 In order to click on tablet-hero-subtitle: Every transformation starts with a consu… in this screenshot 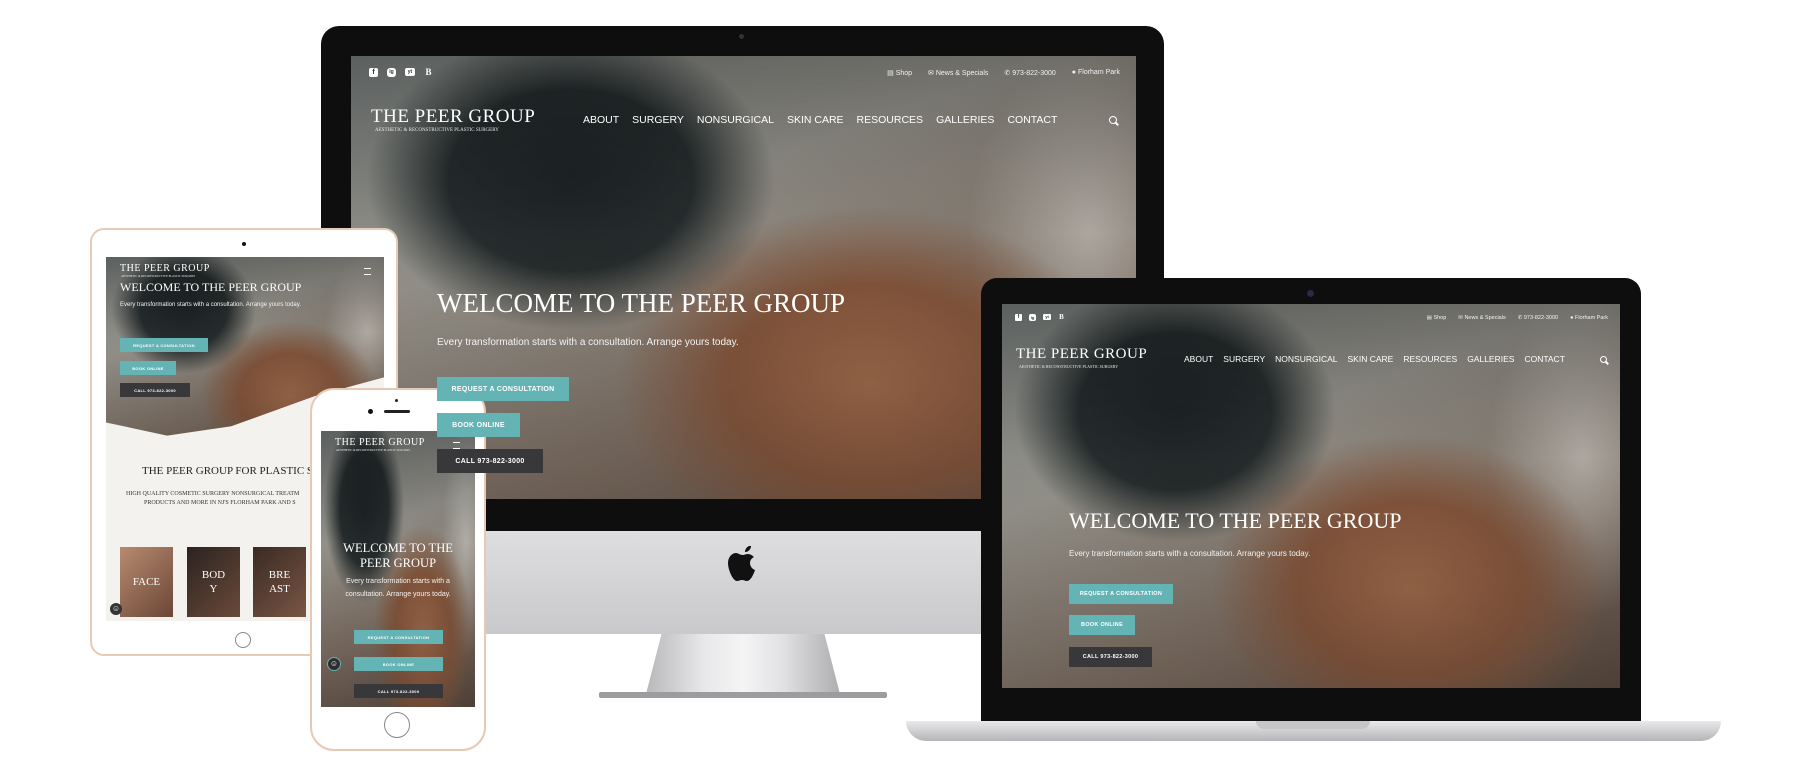, I will do `click(210, 305)`.